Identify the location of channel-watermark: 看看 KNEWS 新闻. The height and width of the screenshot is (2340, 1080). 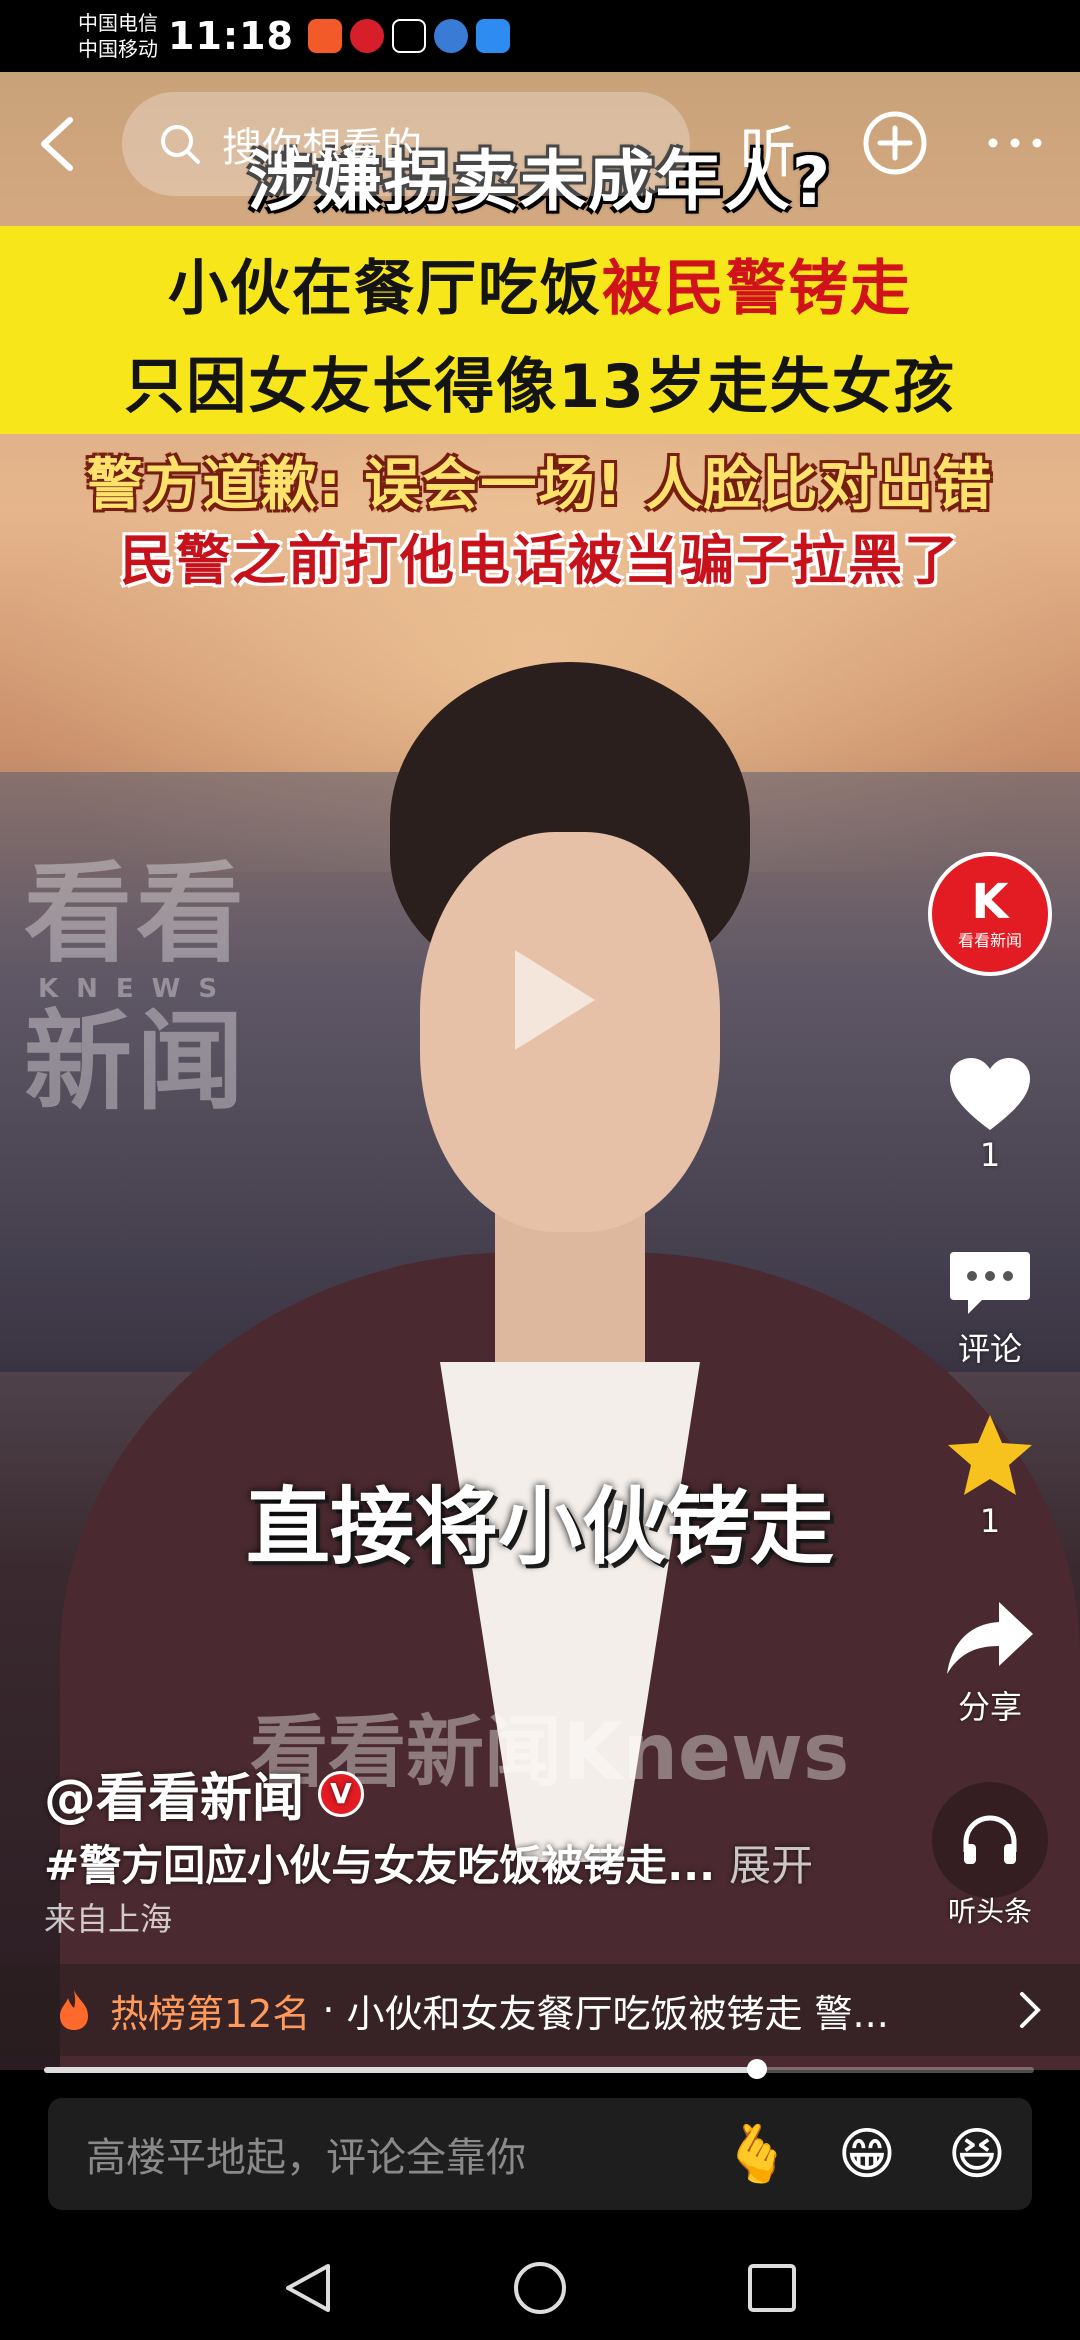
(154, 989).